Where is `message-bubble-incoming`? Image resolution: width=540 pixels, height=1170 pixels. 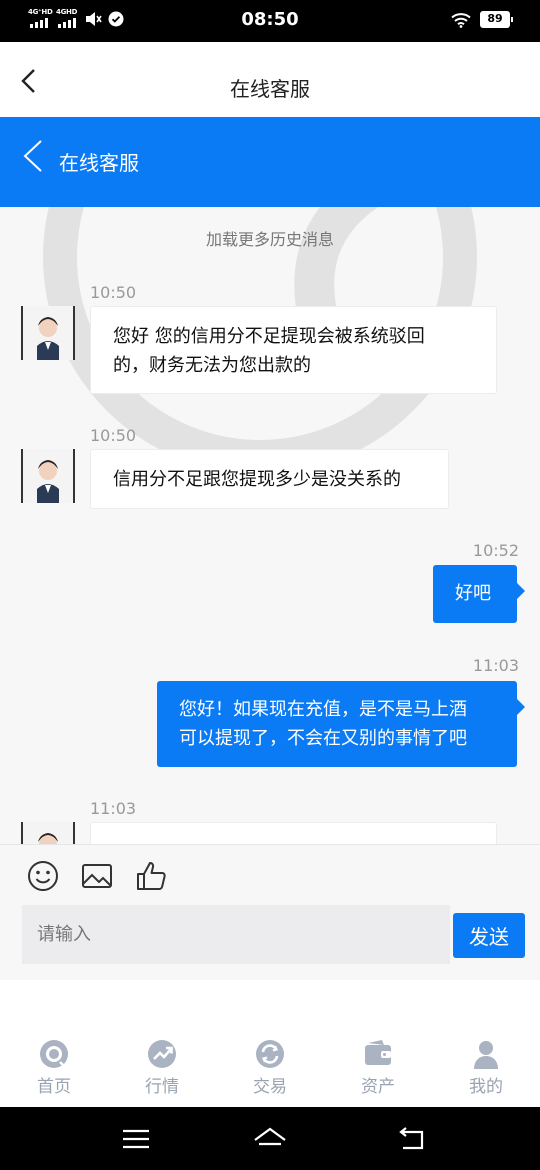
message-bubble-incoming is located at coordinates (293, 833).